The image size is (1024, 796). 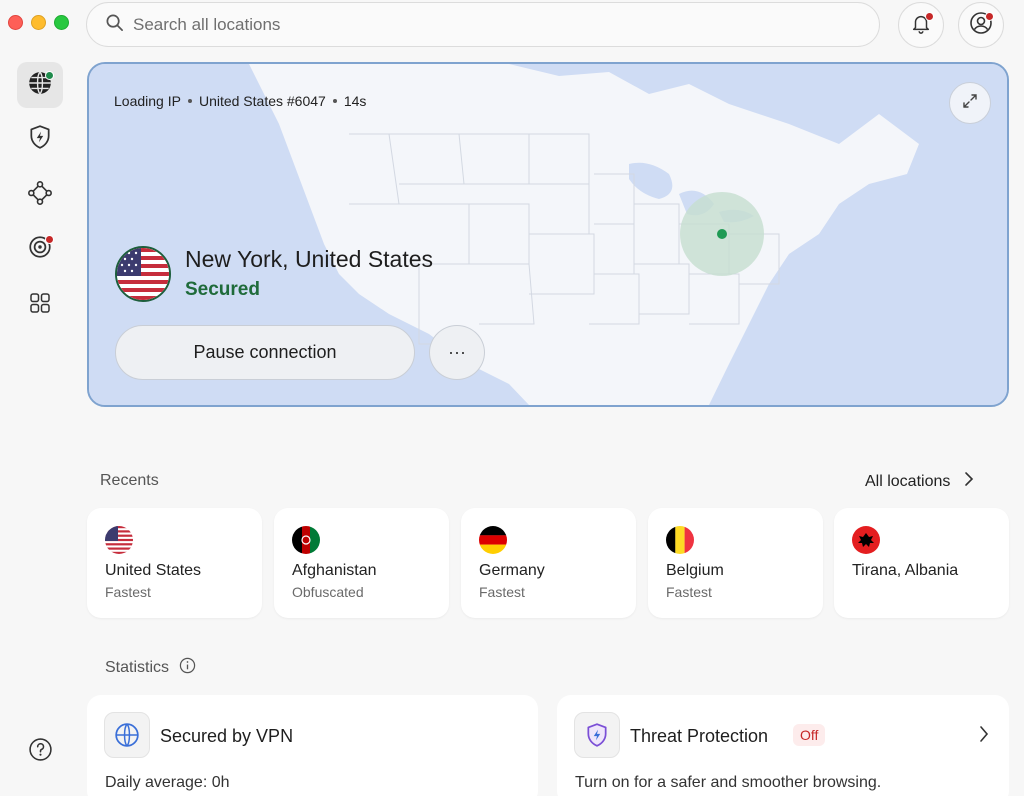 What do you see at coordinates (262, 101) in the screenshot?
I see `server-label: United States #6047` at bounding box center [262, 101].